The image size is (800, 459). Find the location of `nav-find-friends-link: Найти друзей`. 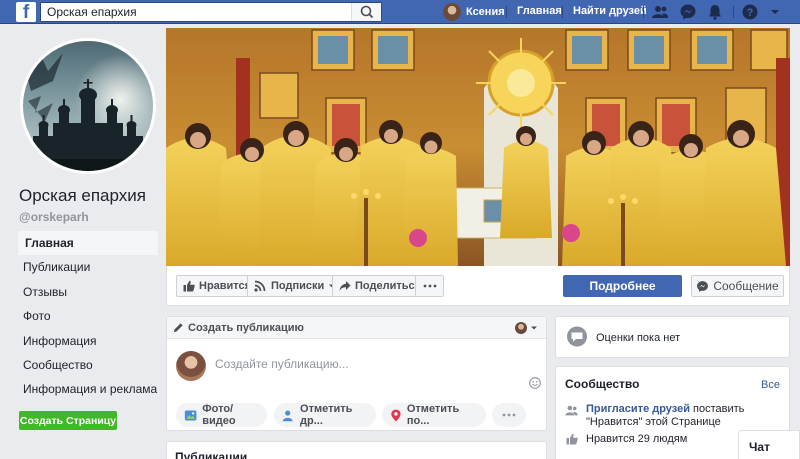

nav-find-friends-link: Найти друзей is located at coordinates (610, 11).